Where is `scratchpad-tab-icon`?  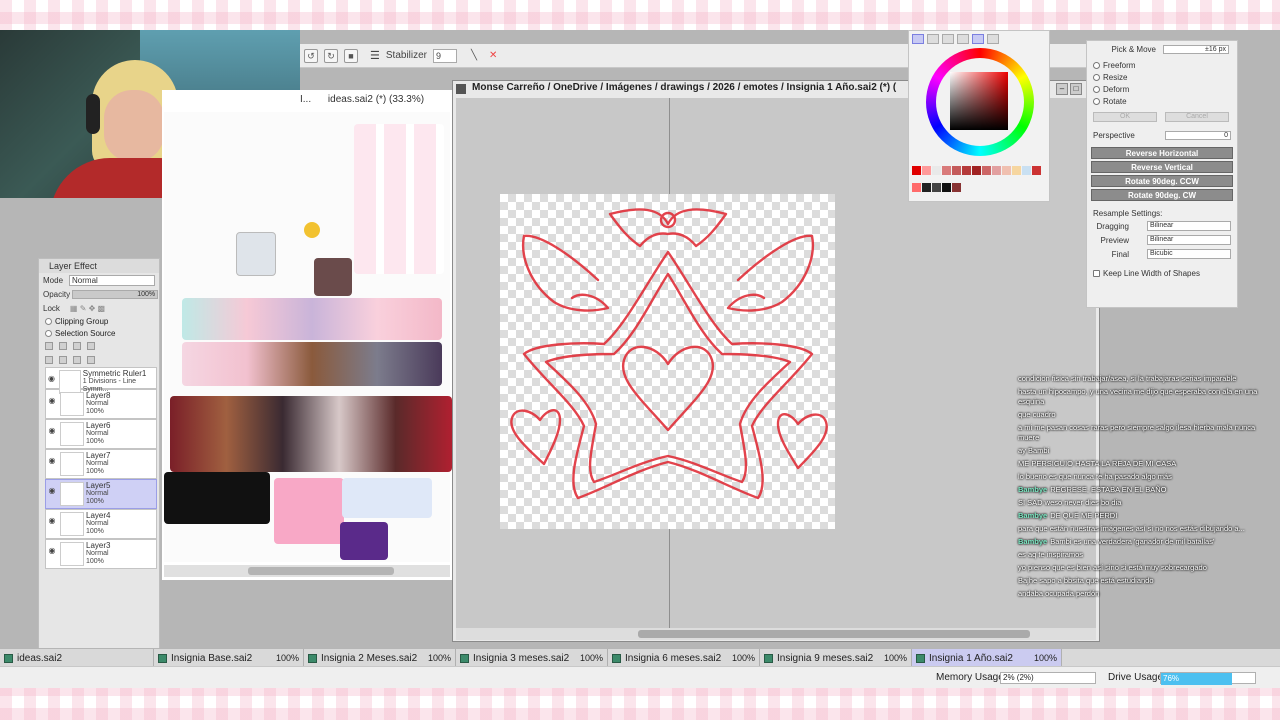 scratchpad-tab-icon is located at coordinates (978, 39).